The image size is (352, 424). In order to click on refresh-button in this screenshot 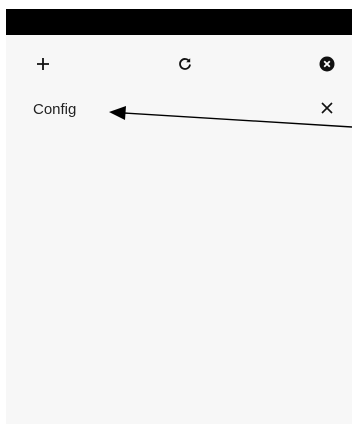, I will do `click(185, 64)`.